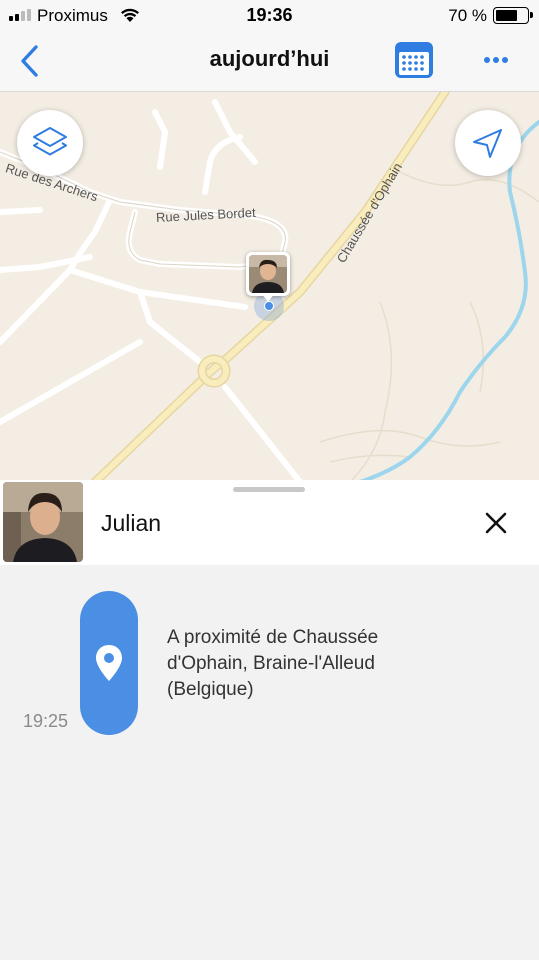 The height and width of the screenshot is (960, 539). I want to click on locate-button, so click(488, 143).